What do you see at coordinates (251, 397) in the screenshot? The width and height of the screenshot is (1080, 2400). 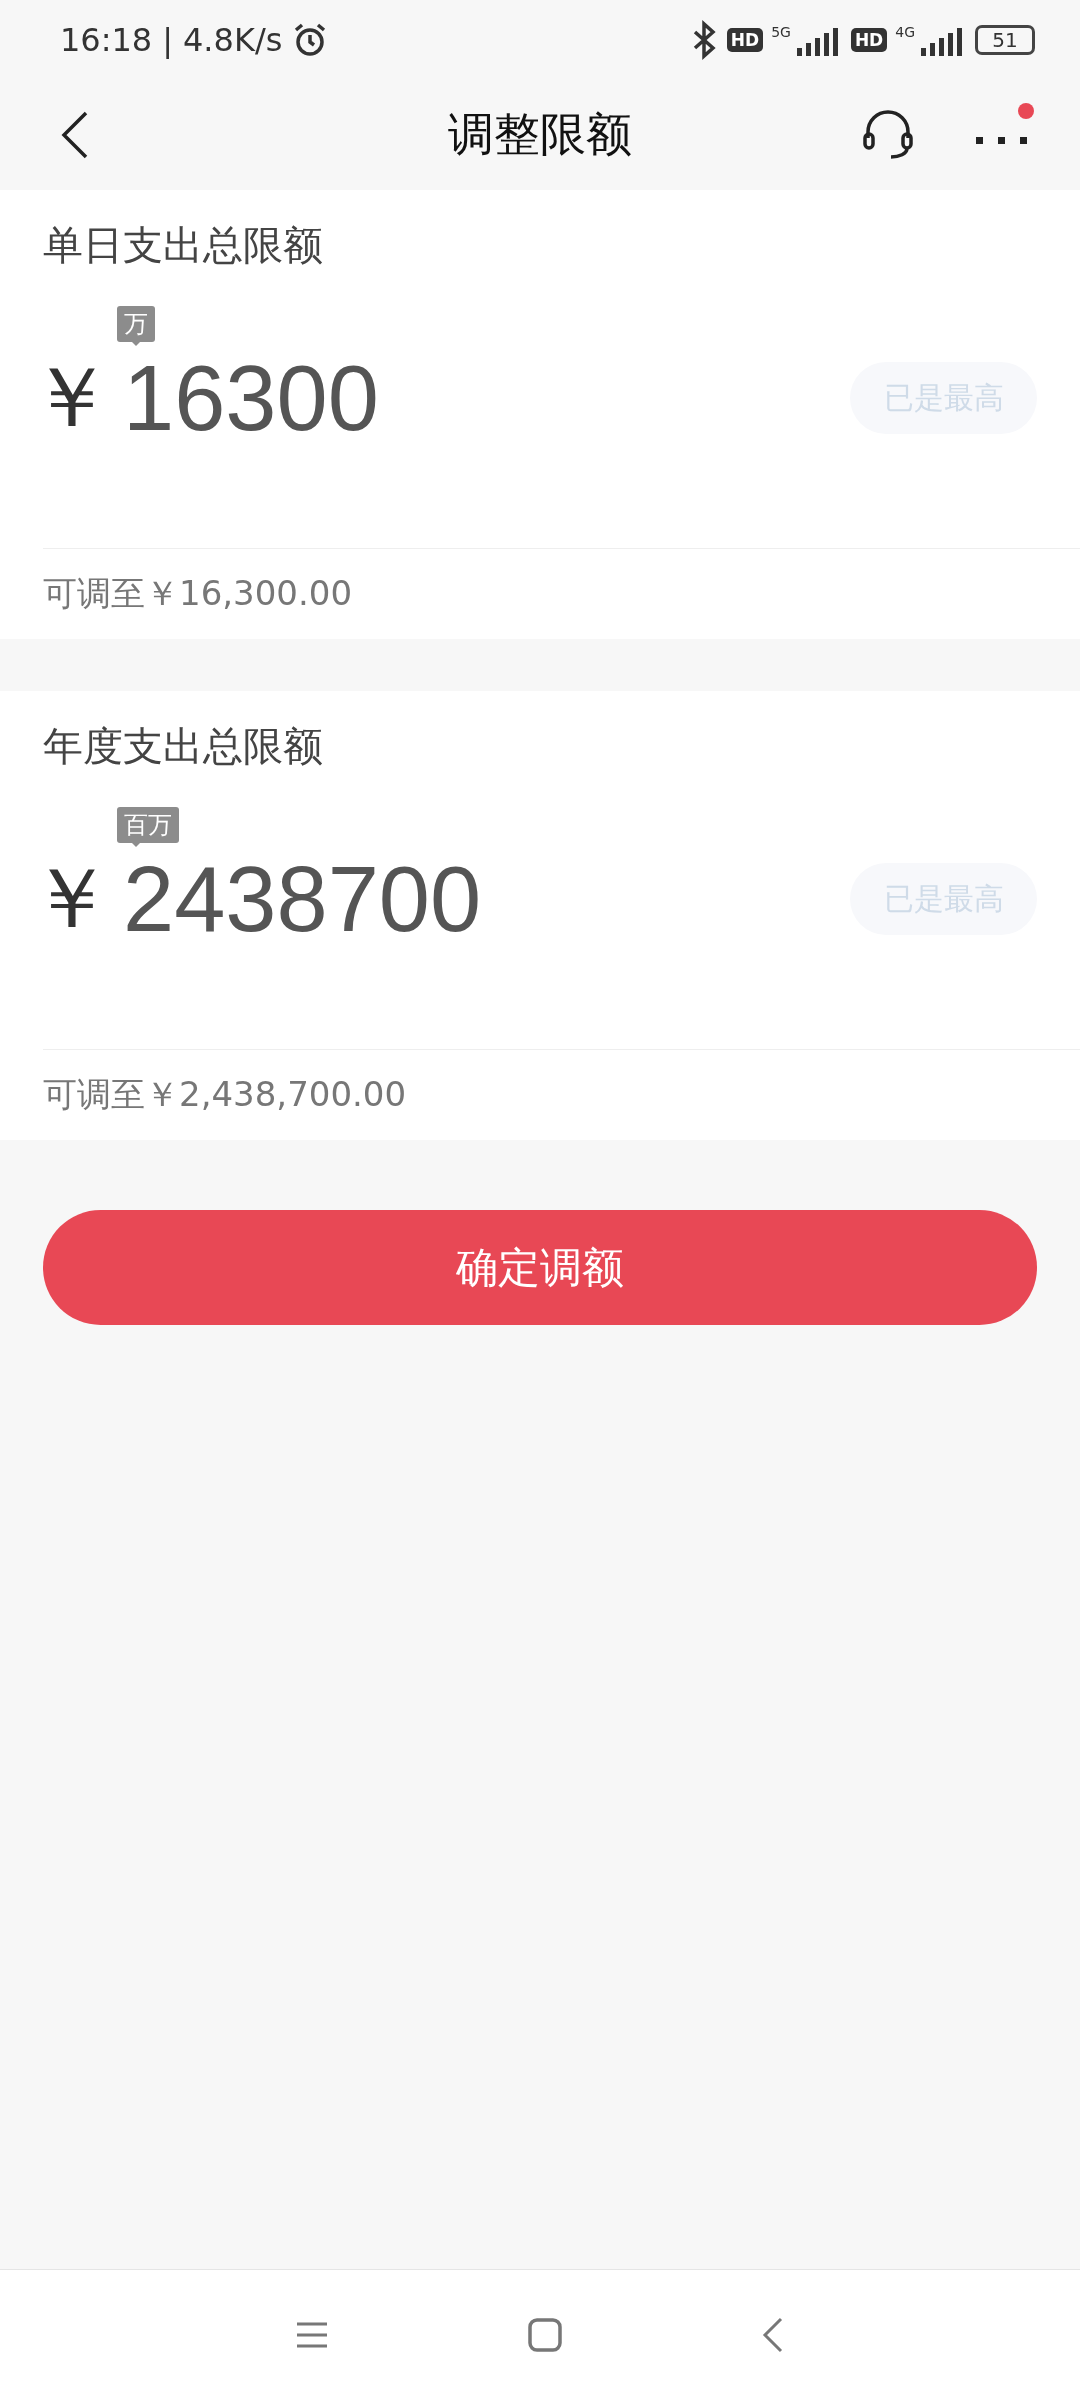 I see `limit-amount: 16300` at bounding box center [251, 397].